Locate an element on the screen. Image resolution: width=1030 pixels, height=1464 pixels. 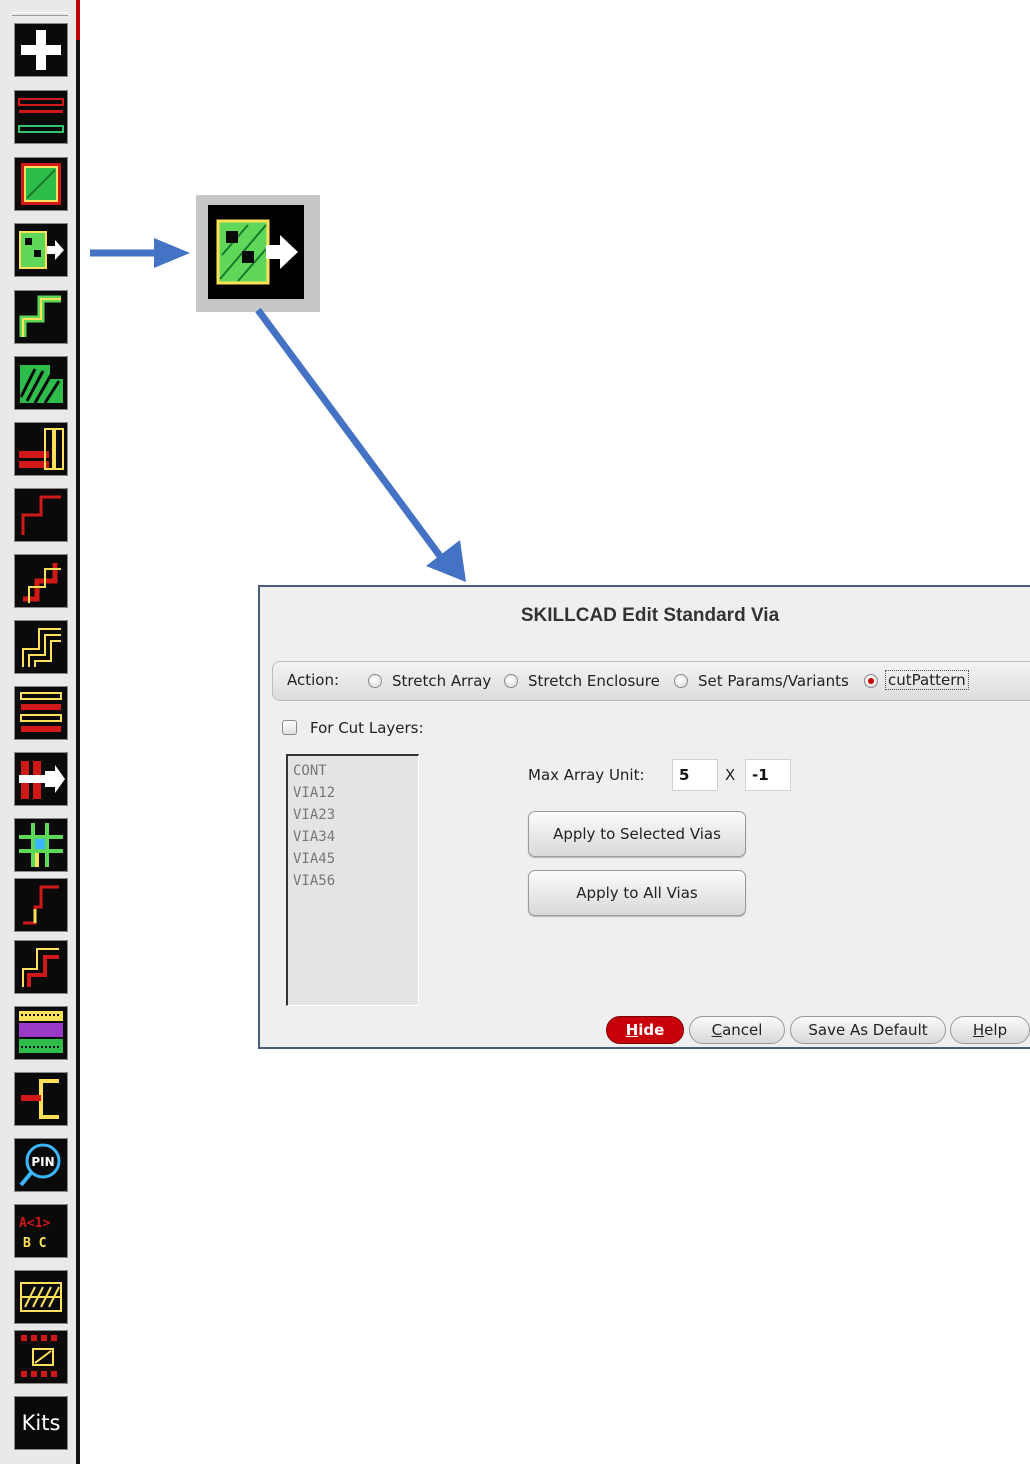
annotation-arrows is located at coordinates (278, 410).